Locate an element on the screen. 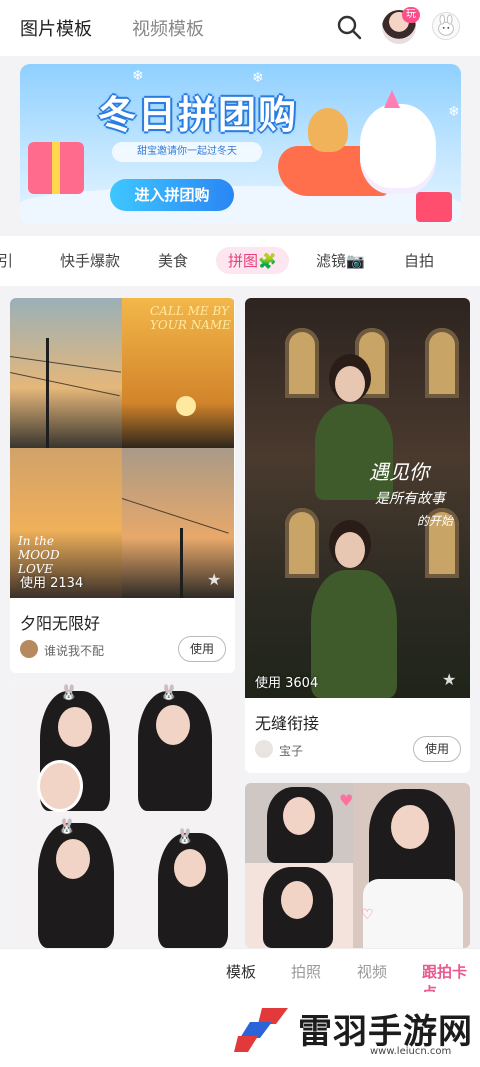 The height and width of the screenshot is (1067, 480). art-caption: 的开始 is located at coordinates (435, 521).